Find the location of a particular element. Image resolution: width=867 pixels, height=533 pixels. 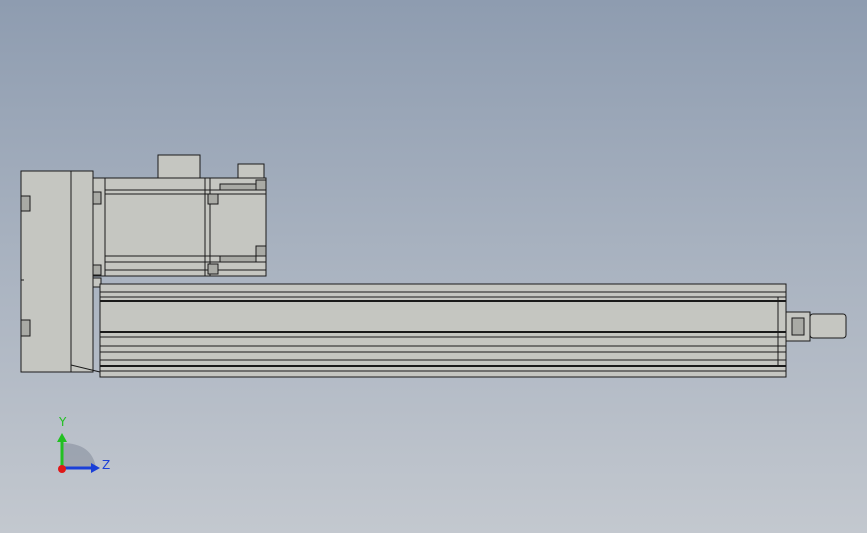

y-axis-arrow-icon is located at coordinates (62, 437).